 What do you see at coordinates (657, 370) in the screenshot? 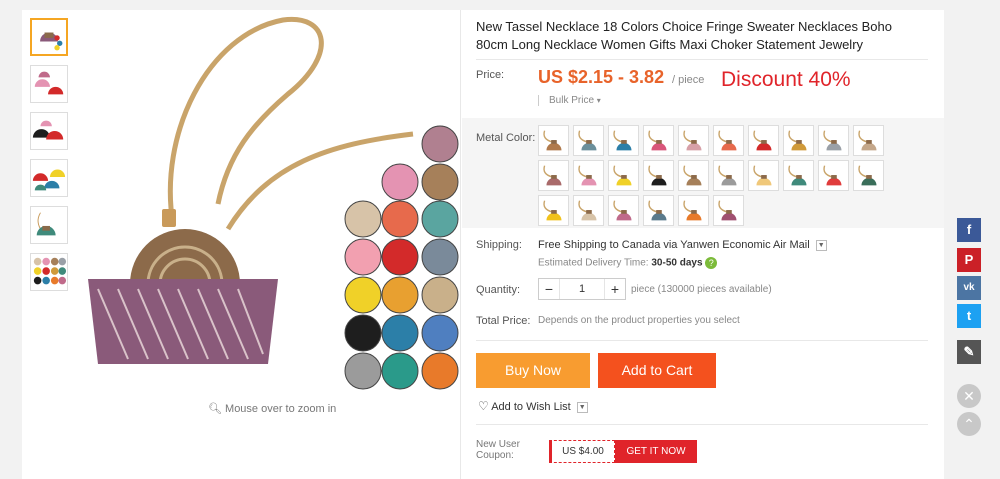
I see `add-to-cart-button: Add to Cart` at bounding box center [657, 370].